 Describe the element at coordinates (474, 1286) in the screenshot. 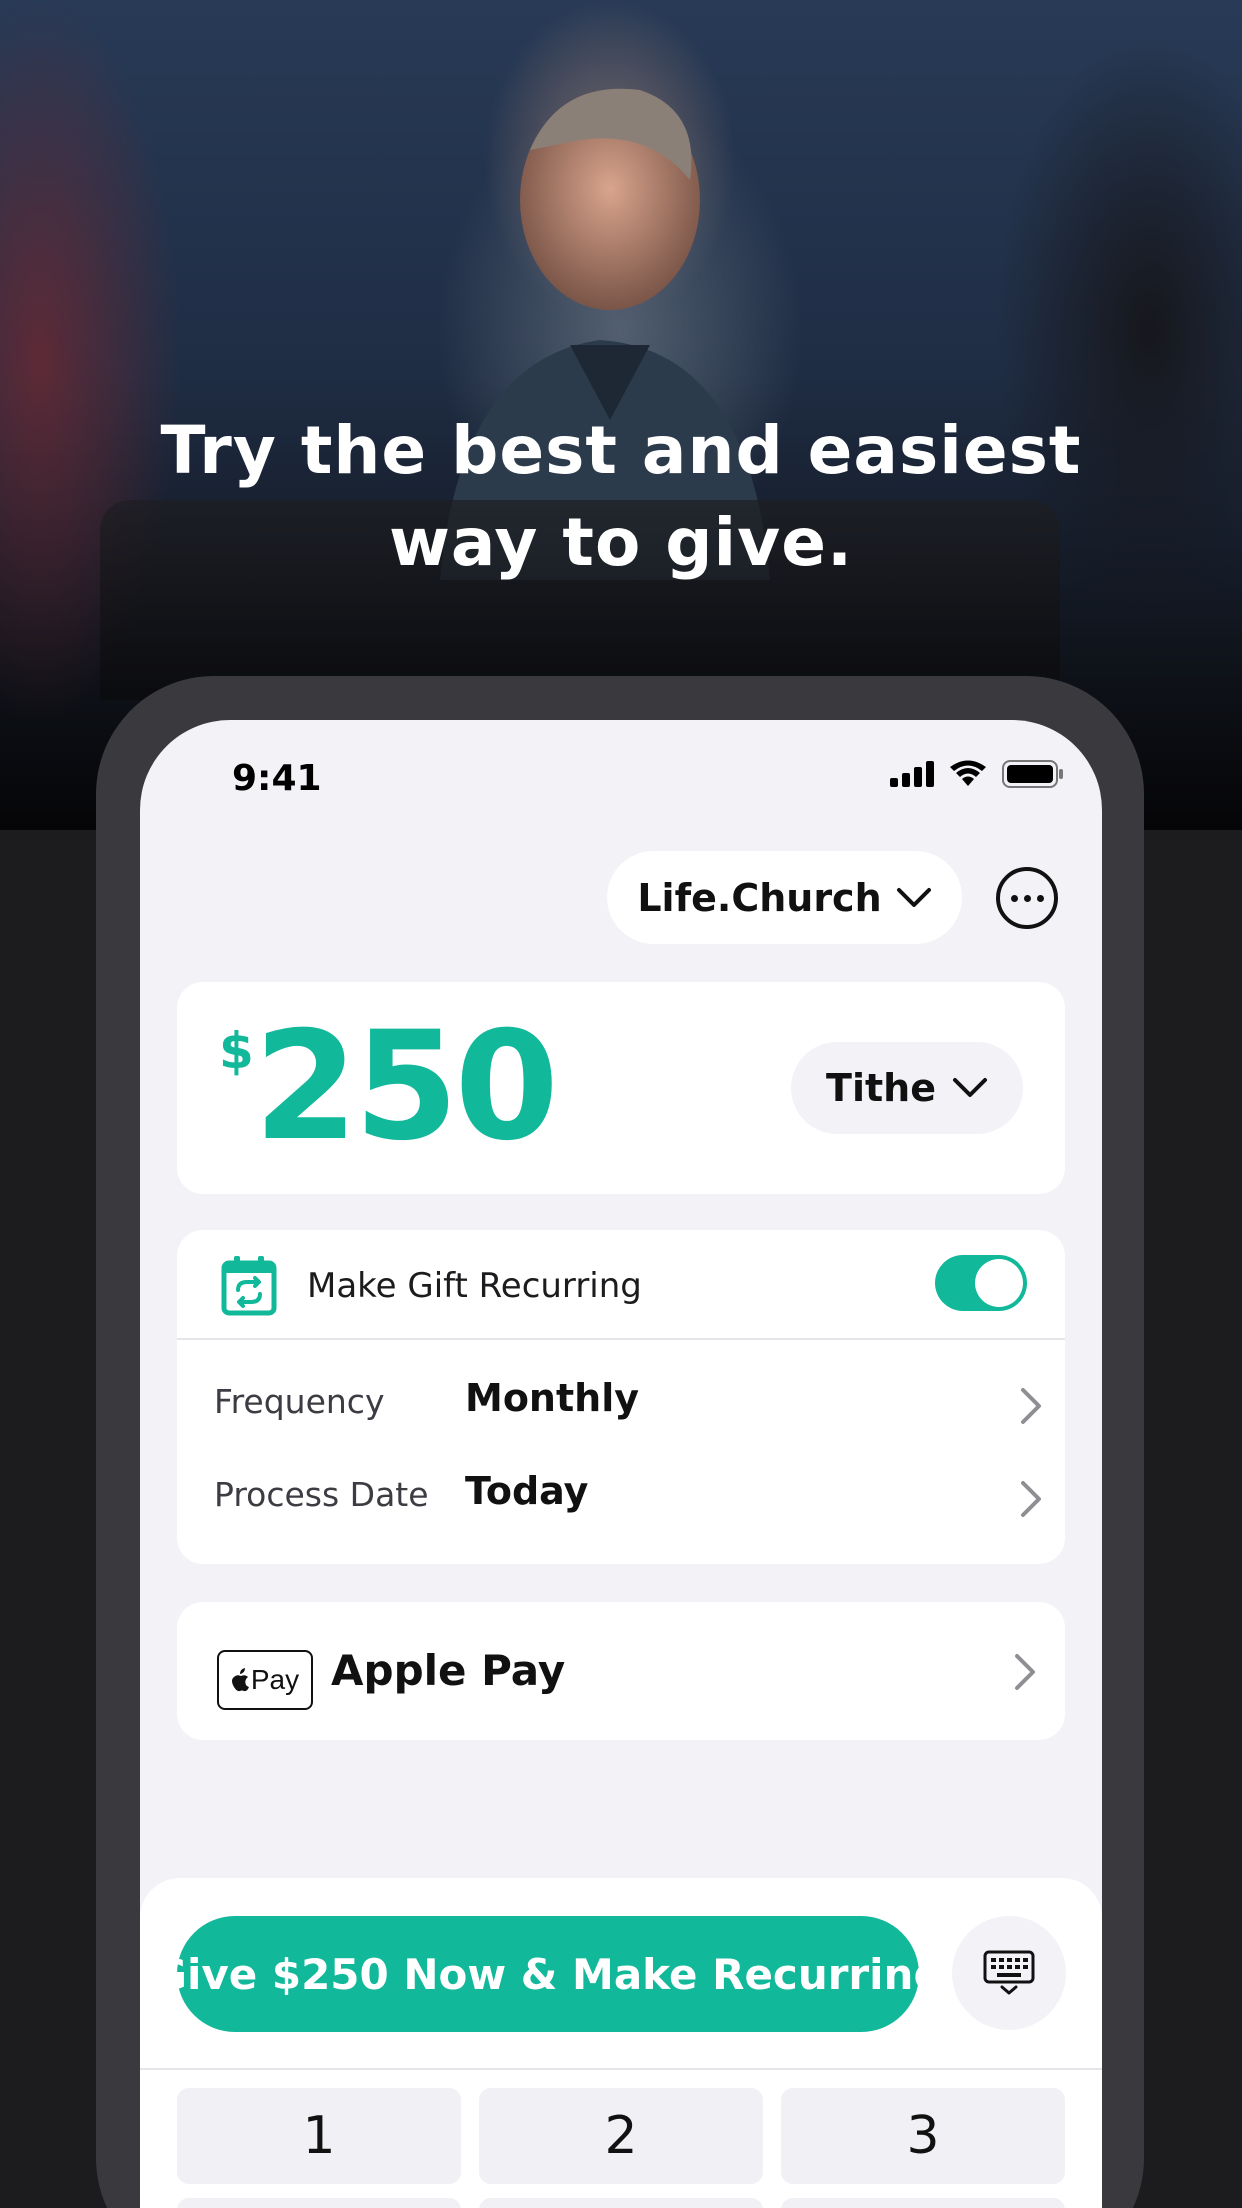

I see `recurring-label: Make Gift Recurring` at that location.